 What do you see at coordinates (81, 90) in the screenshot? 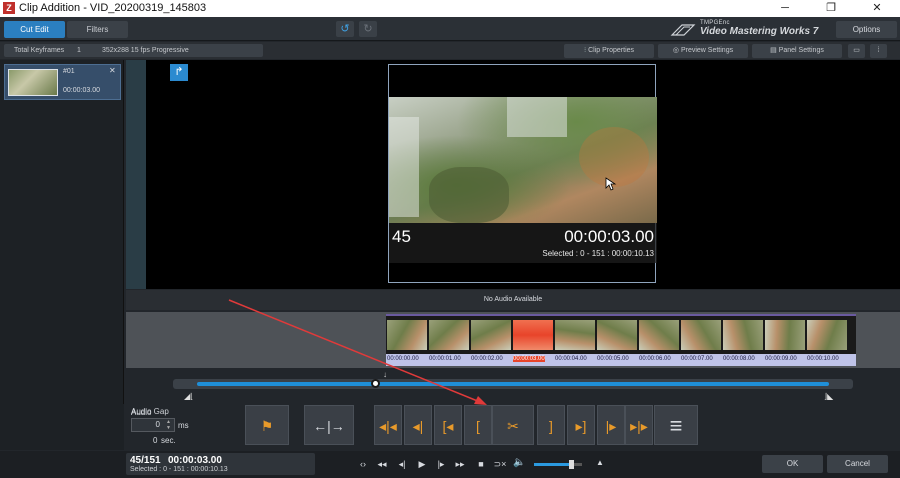
I see `clip-duration: 00:00:03.00` at bounding box center [81, 90].